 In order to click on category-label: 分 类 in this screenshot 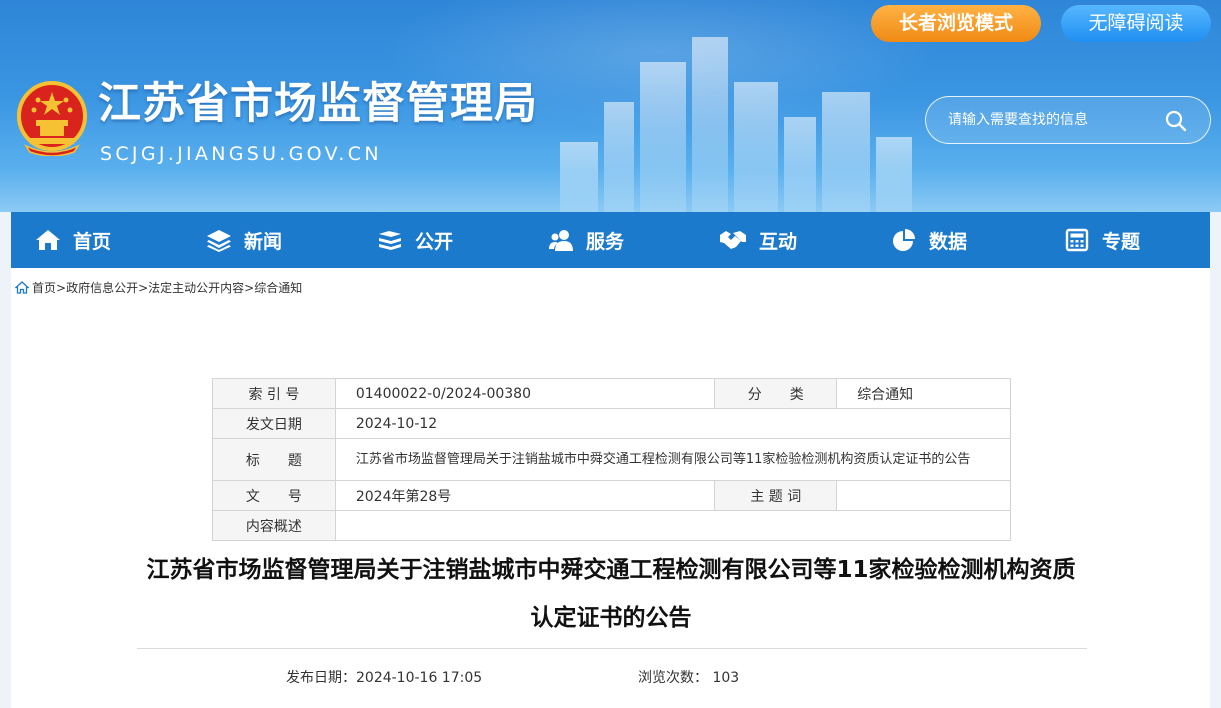, I will do `click(776, 393)`.